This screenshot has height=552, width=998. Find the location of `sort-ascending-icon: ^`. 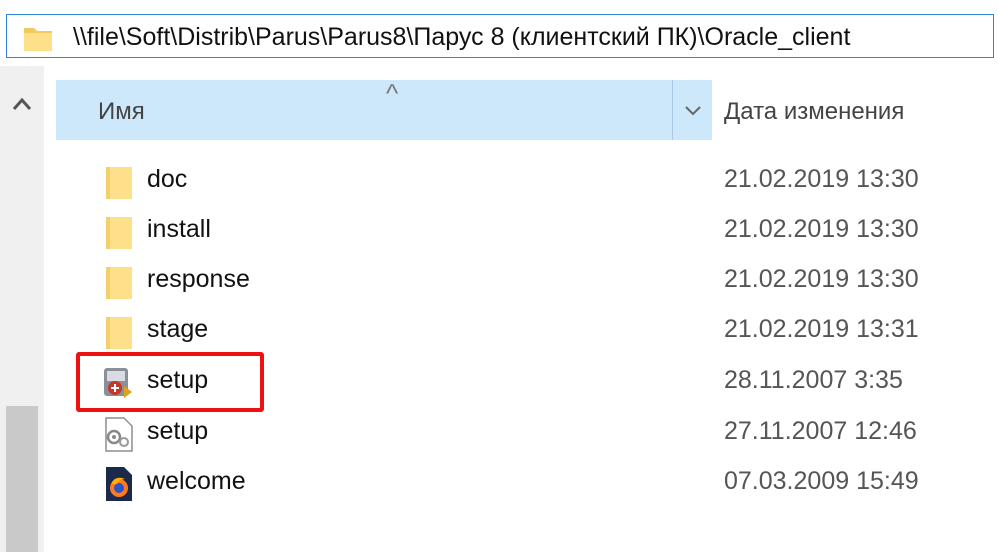

sort-ascending-icon: ^ is located at coordinates (392, 93).